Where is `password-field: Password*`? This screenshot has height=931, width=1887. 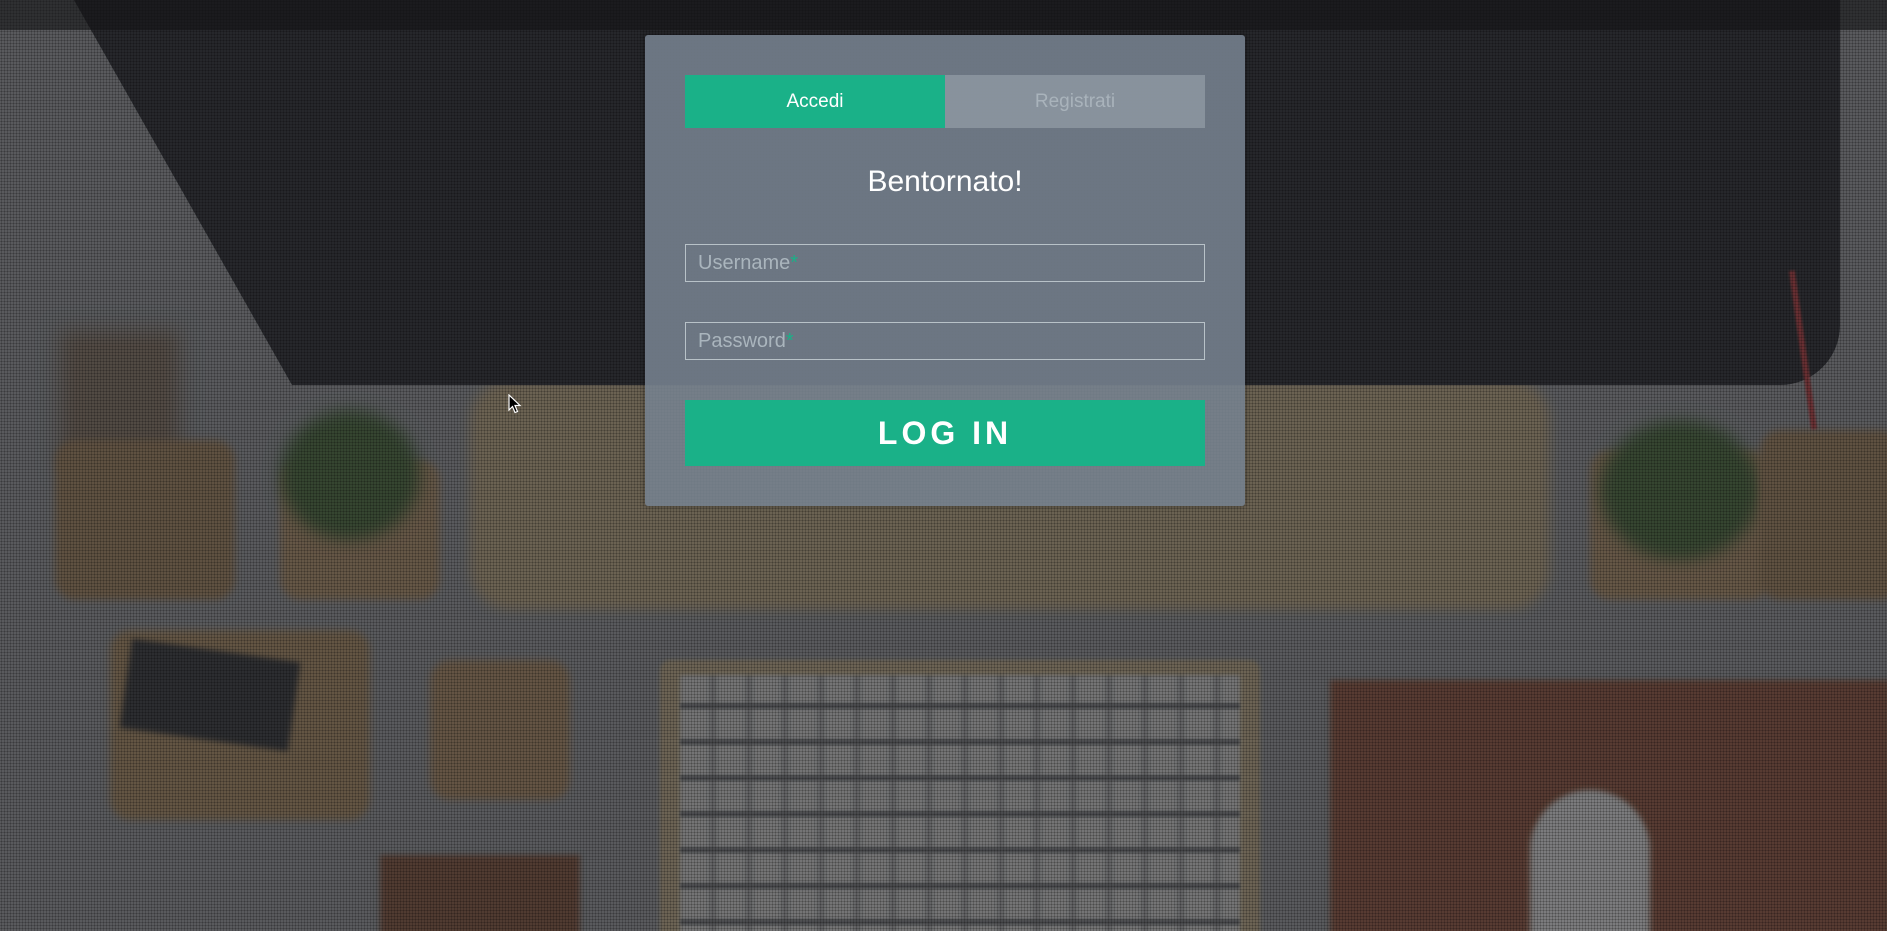 password-field: Password* is located at coordinates (945, 341).